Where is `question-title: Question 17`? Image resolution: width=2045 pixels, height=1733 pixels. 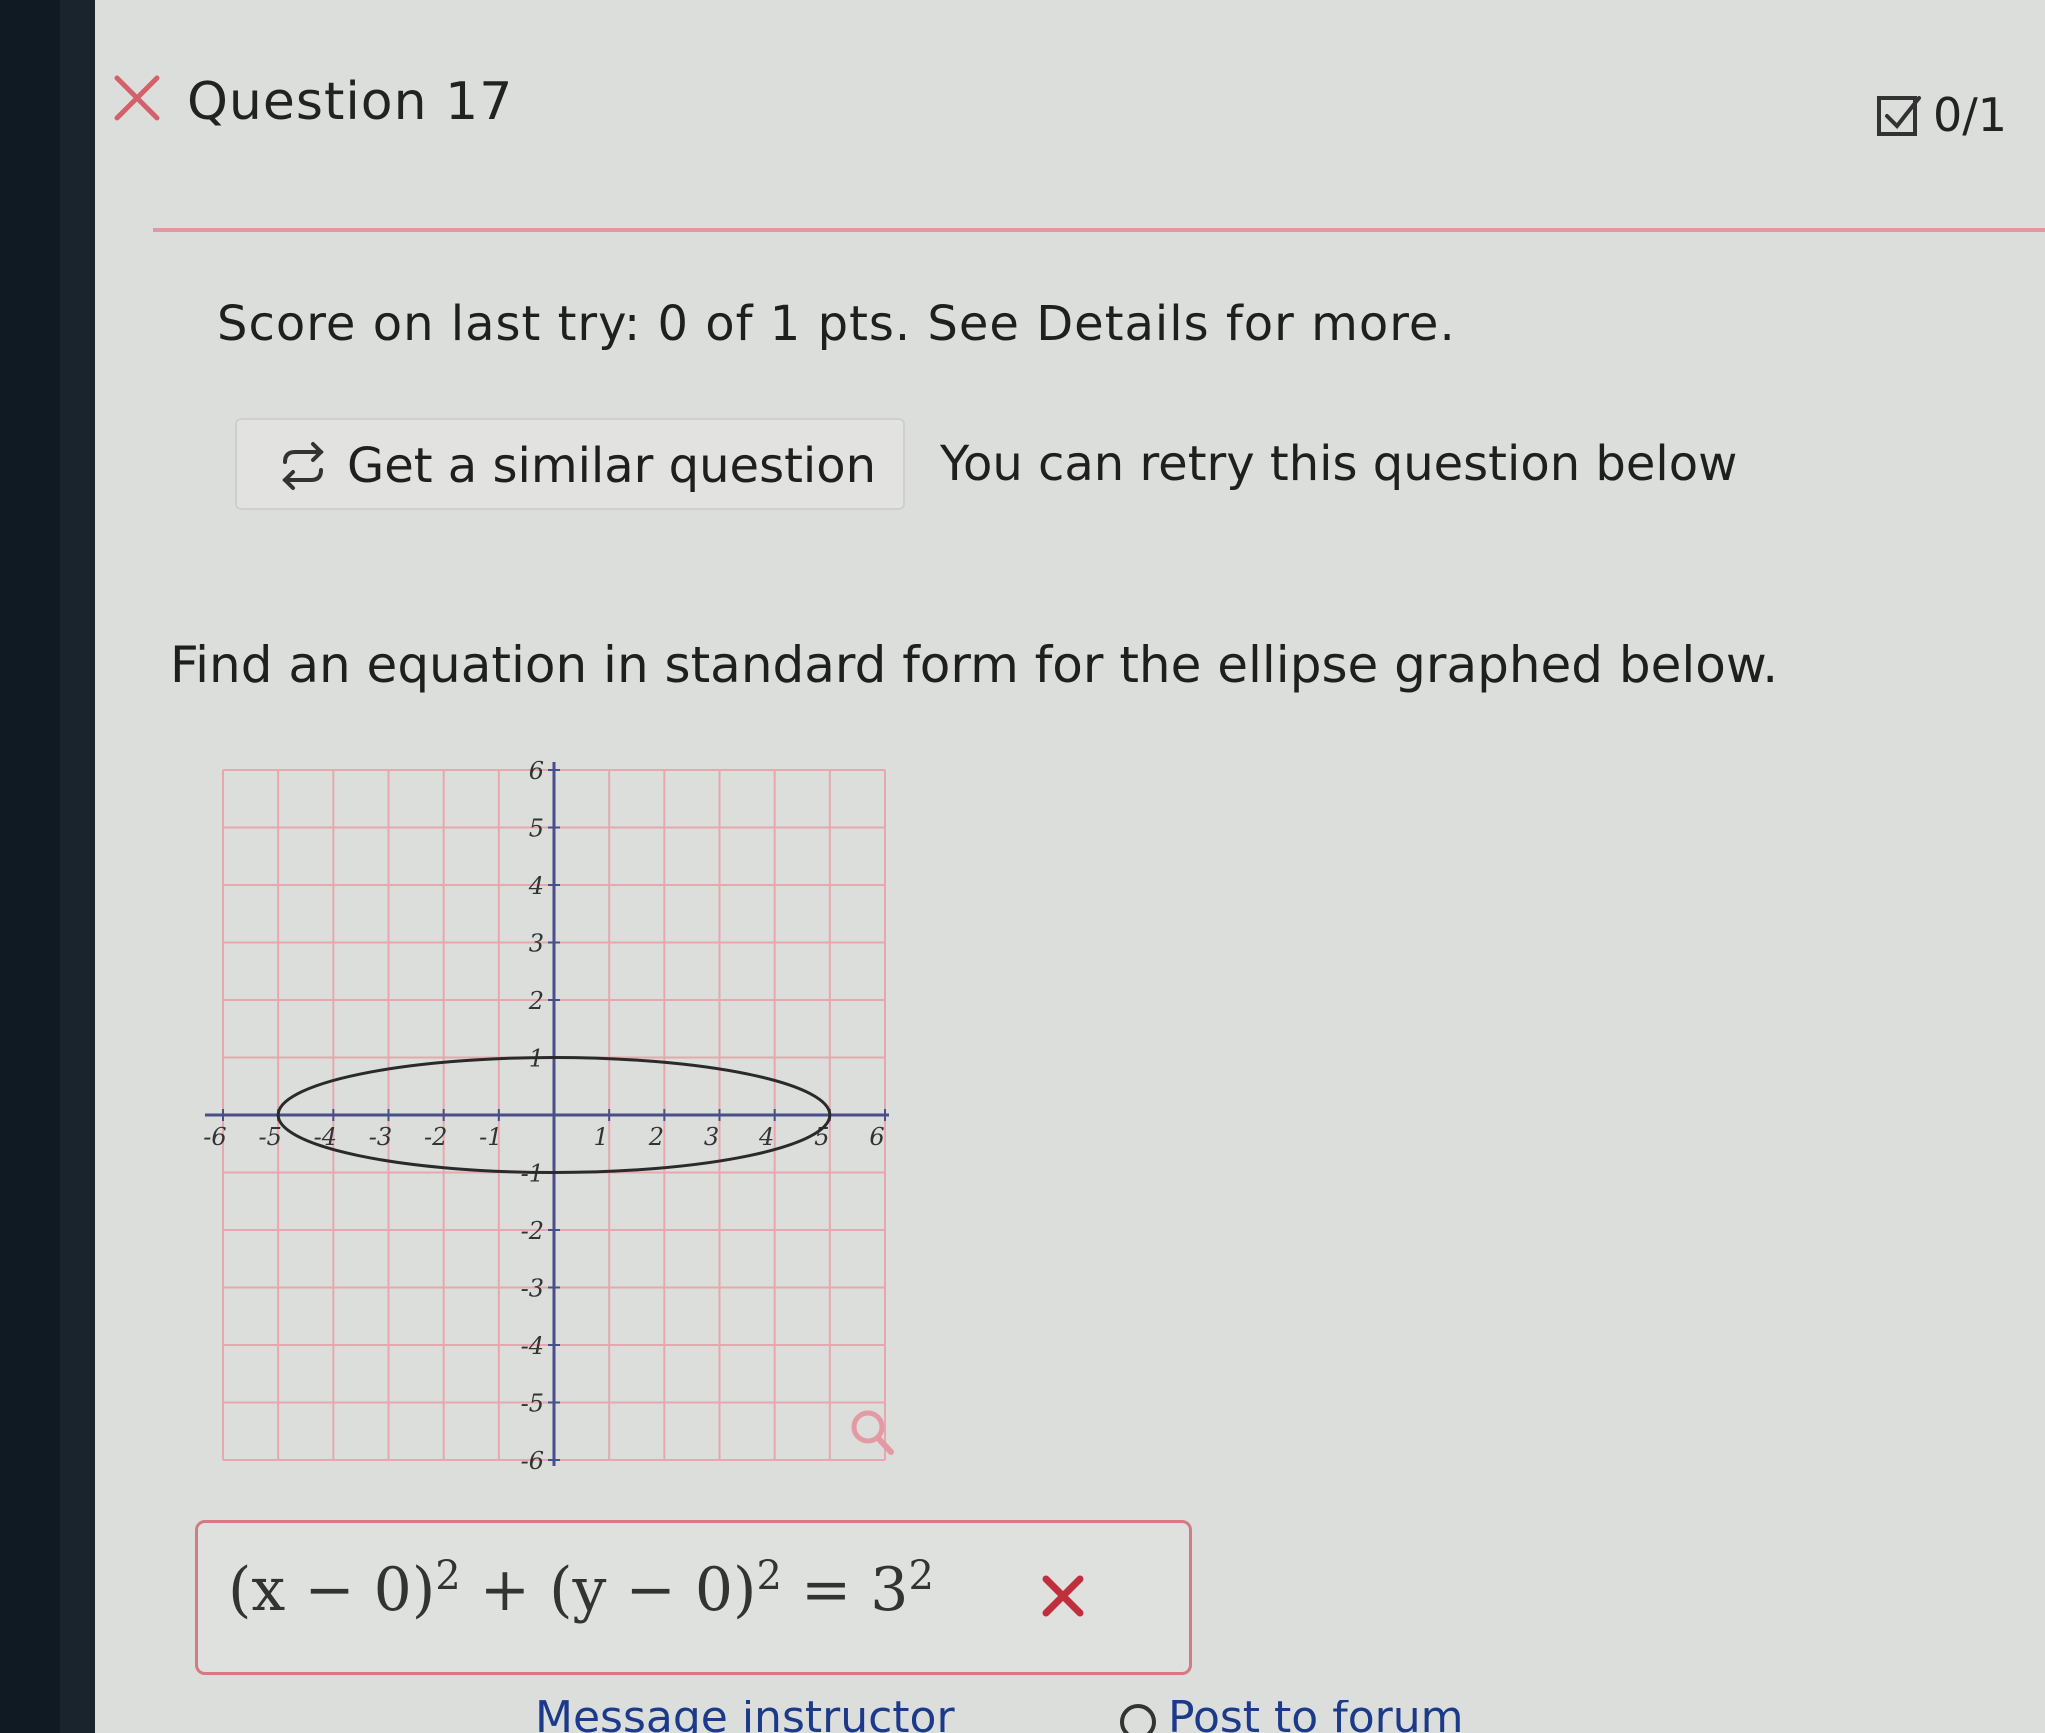 question-title: Question 17 is located at coordinates (350, 102).